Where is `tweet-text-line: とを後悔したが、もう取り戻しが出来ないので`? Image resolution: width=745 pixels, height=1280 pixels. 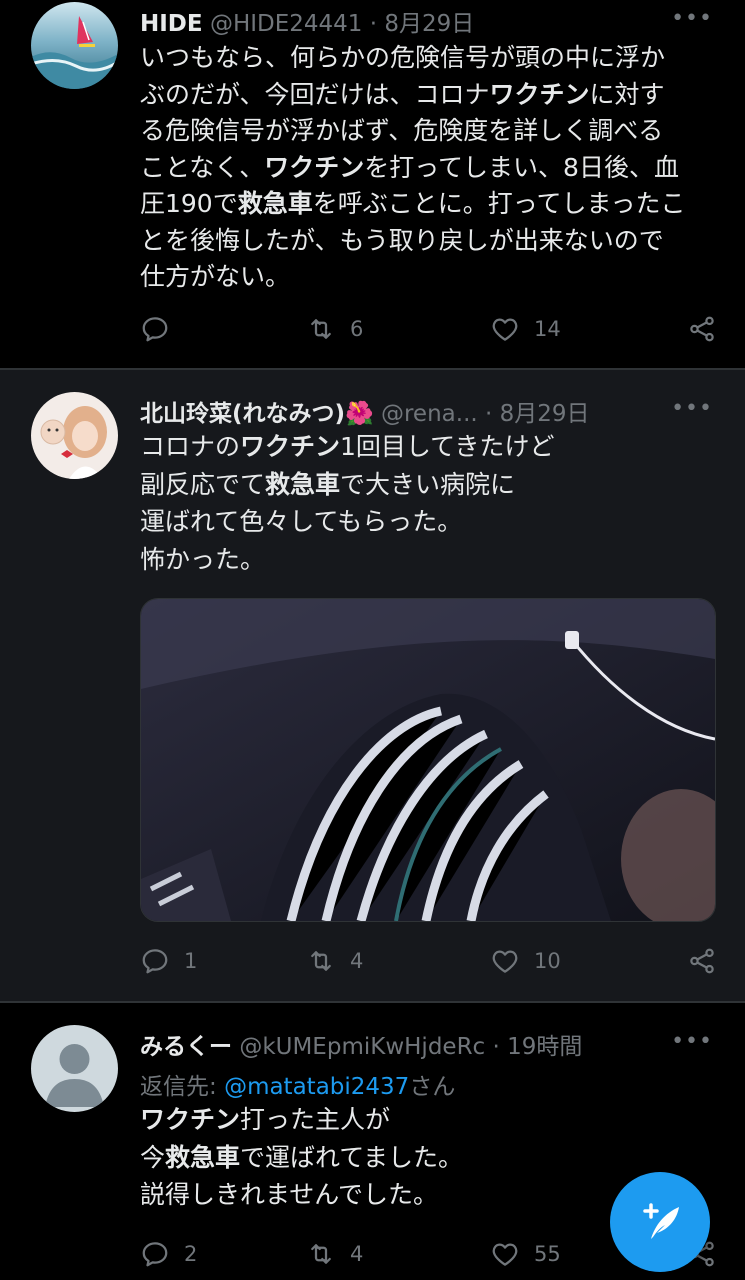 tweet-text-line: とを後悔したが、もう取り戻しが出来ないので is located at coordinates (428, 241).